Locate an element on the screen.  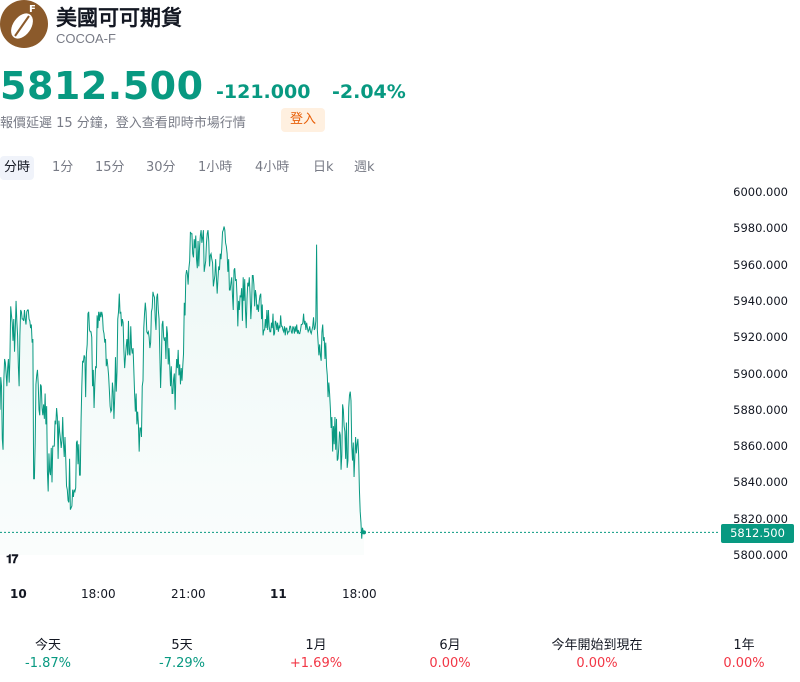
tab-1m: 1分 is located at coordinates (62, 168).